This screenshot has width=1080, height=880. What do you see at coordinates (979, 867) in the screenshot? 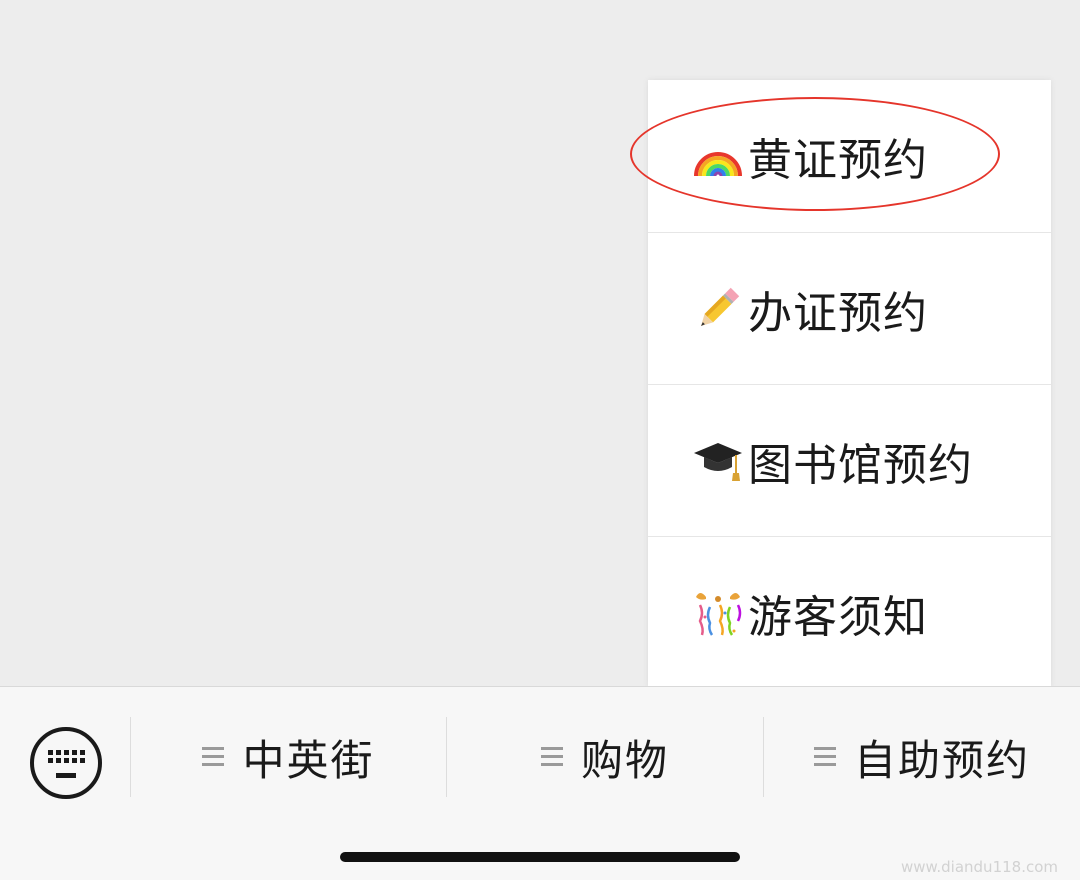
I see `watermark-text: www.diandu118.com` at bounding box center [979, 867].